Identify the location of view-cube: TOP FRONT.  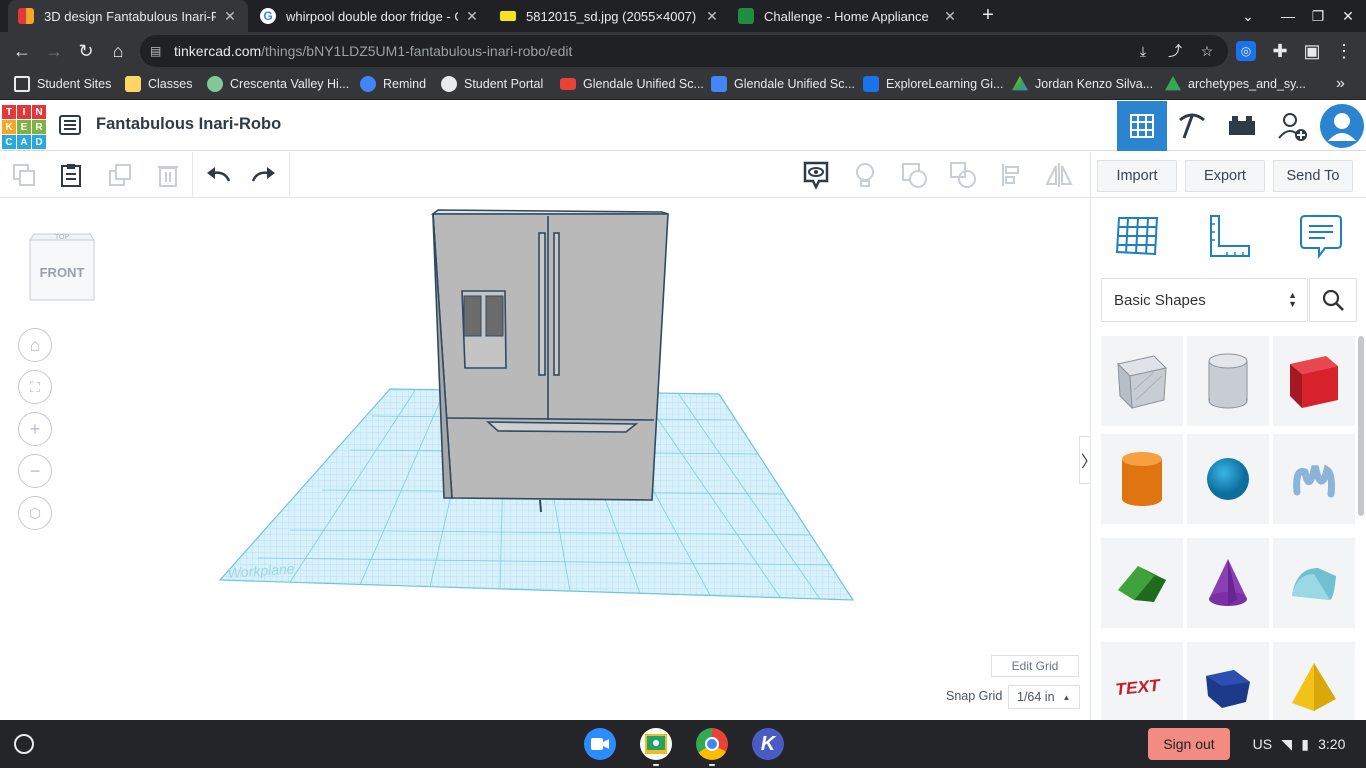
(62, 266).